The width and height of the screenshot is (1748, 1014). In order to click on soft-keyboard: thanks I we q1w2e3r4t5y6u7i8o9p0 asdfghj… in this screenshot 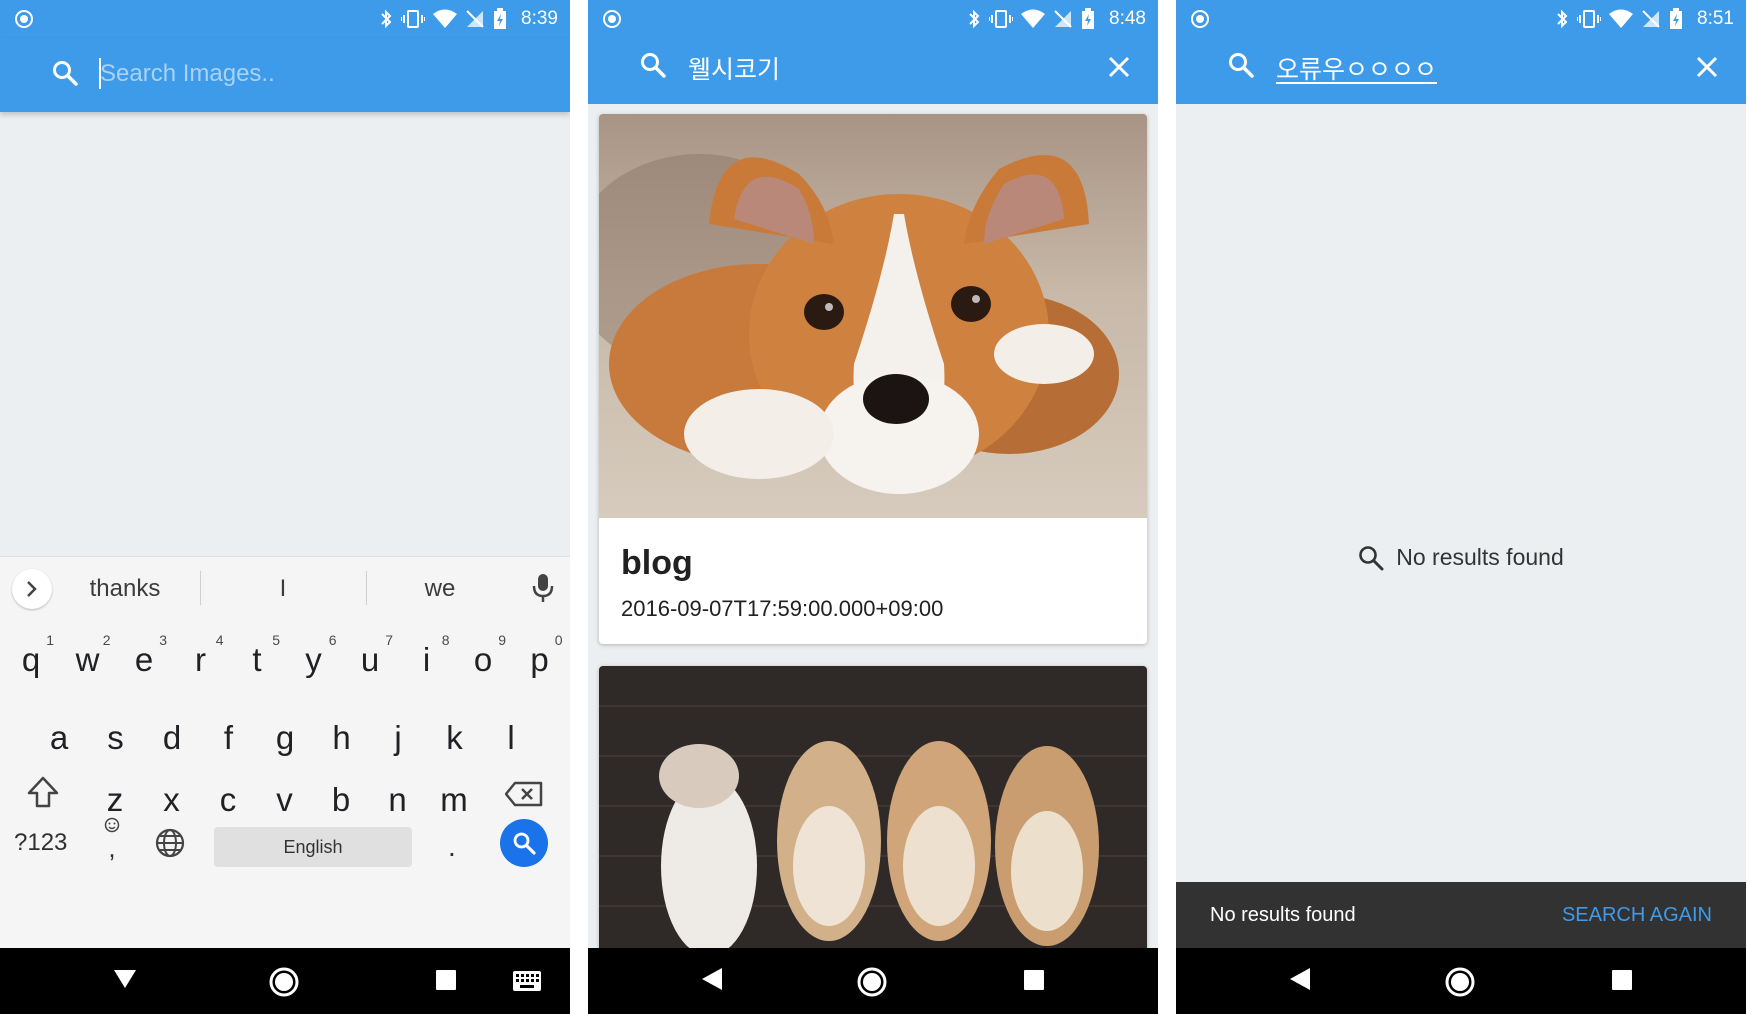, I will do `click(285, 752)`.